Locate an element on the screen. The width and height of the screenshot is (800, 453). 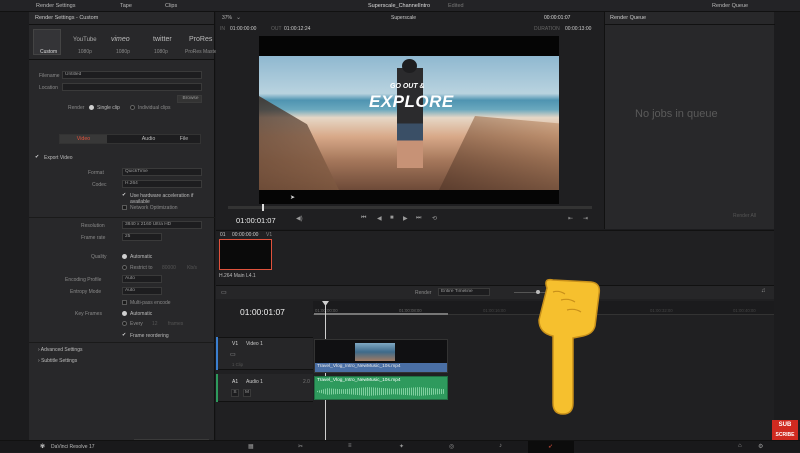
tape-tab: Tape is located at coordinates (126, 6).